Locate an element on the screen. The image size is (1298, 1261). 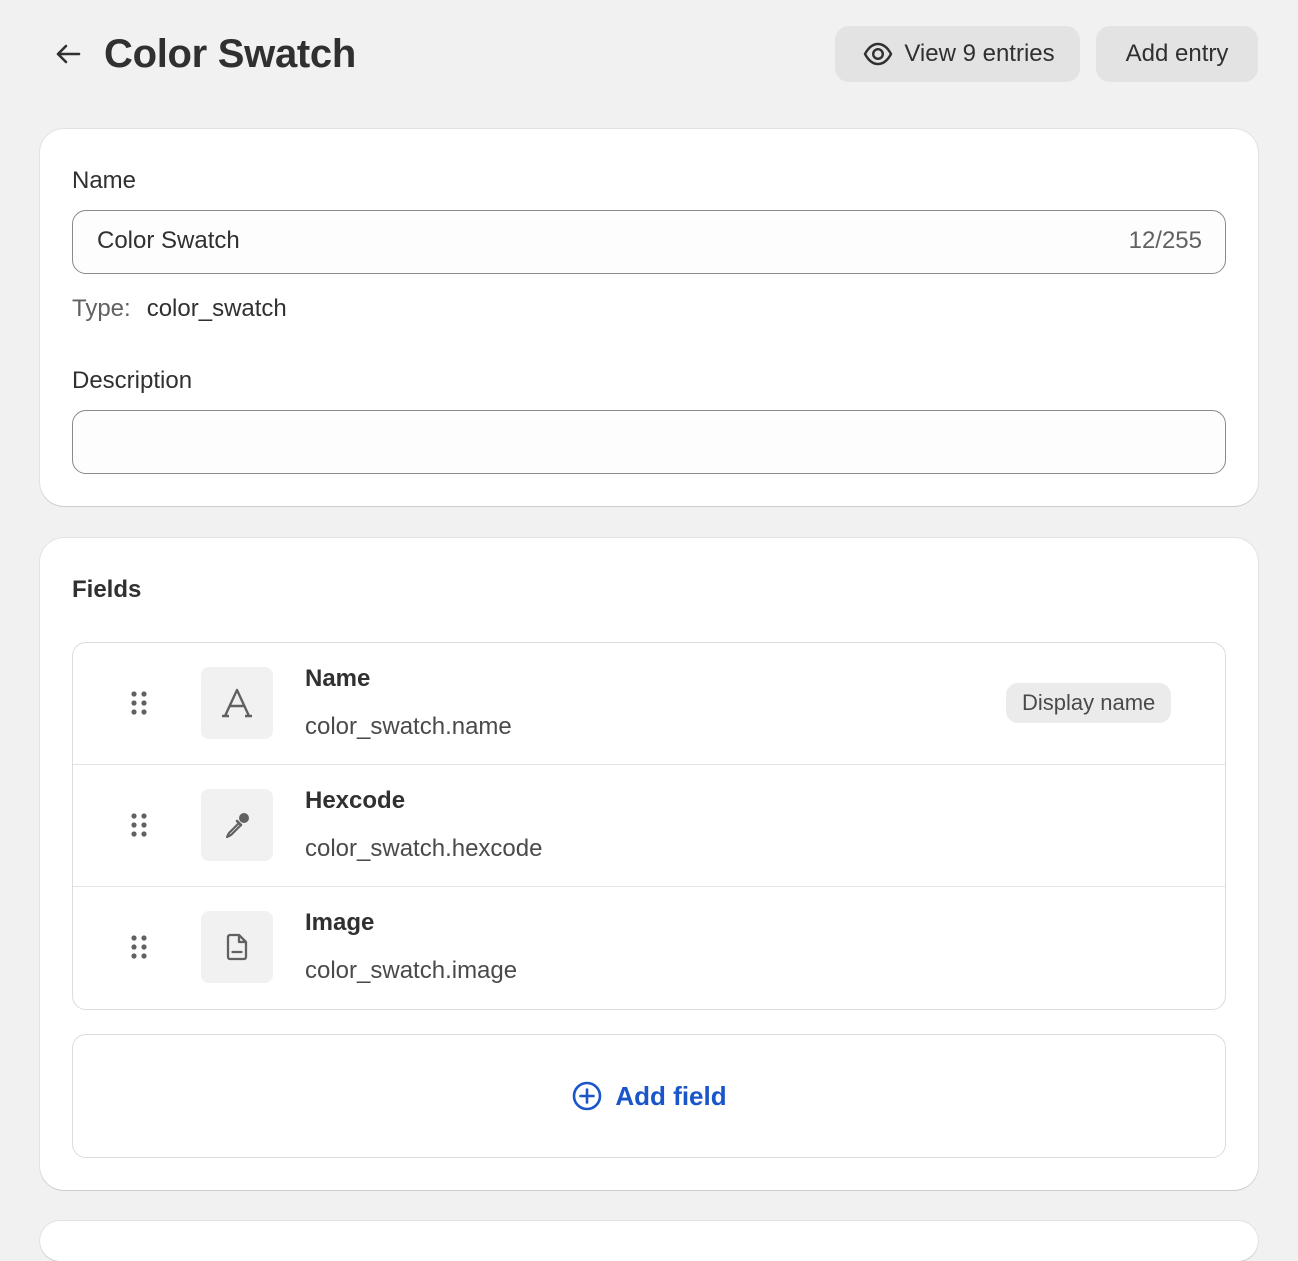
field-row-name: Name color_swatch.name Display name is located at coordinates (649, 704).